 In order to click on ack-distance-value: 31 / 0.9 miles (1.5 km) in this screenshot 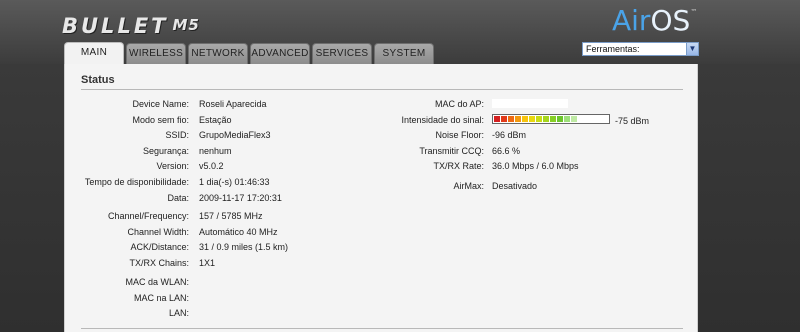, I will do `click(244, 247)`.